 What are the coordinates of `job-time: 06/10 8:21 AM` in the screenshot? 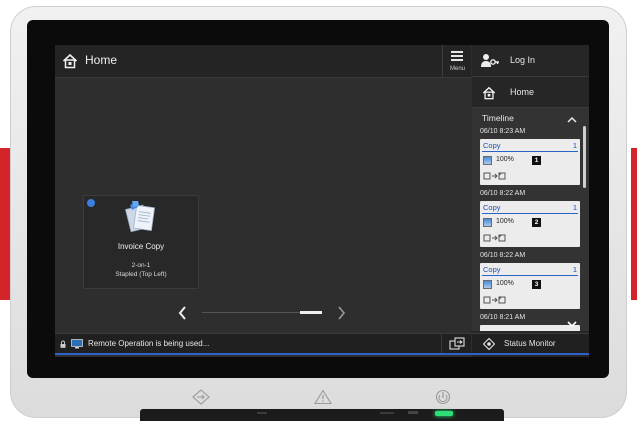 It's located at (503, 317).